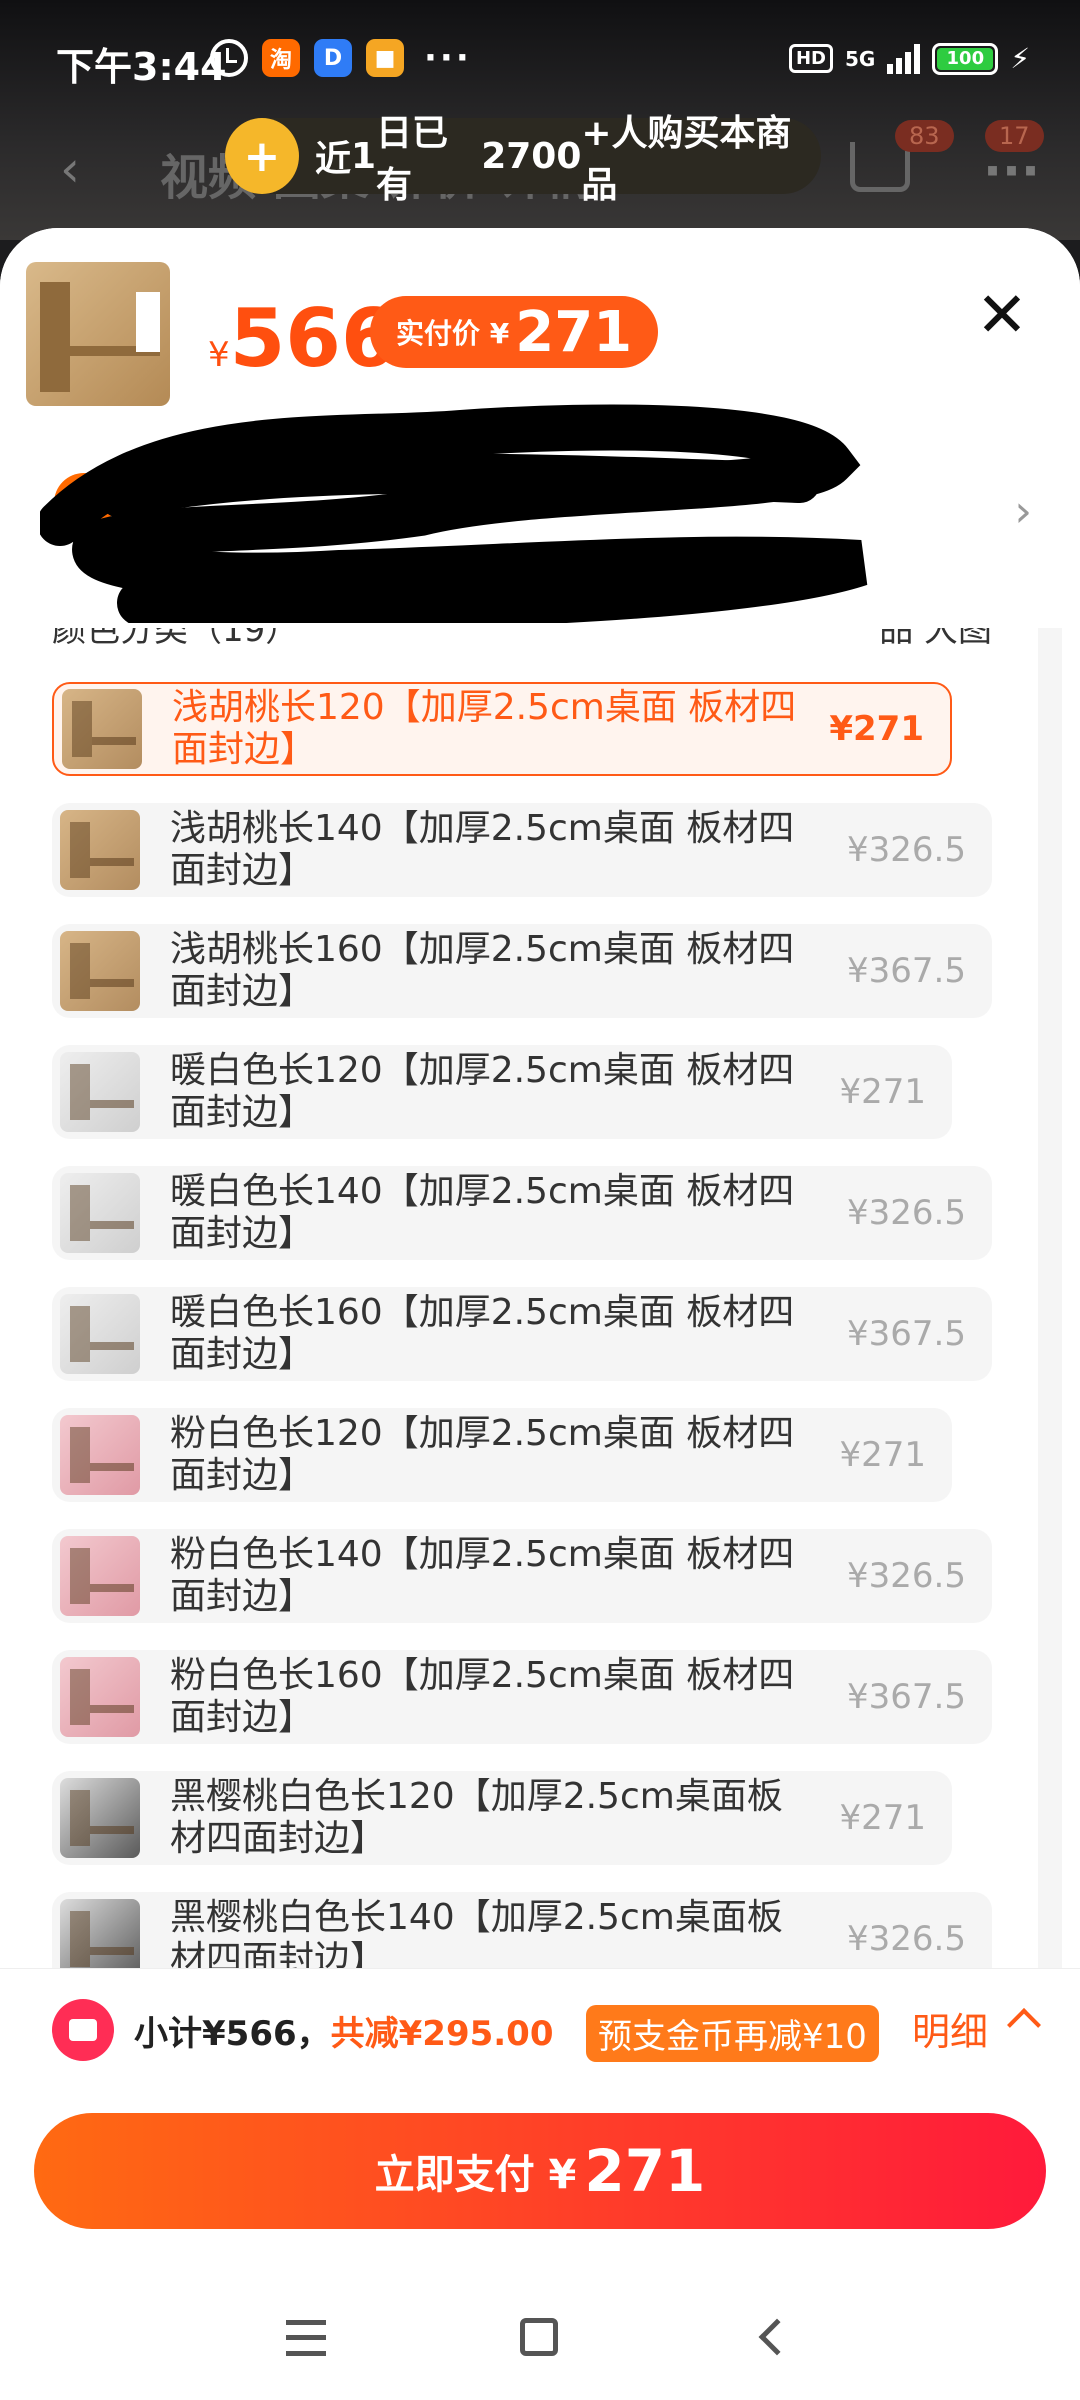 This screenshot has width=1080, height=2400. I want to click on sku-label: 暖白色长140【加厚2.5cm桌面 板材四面封边】, so click(482, 1212).